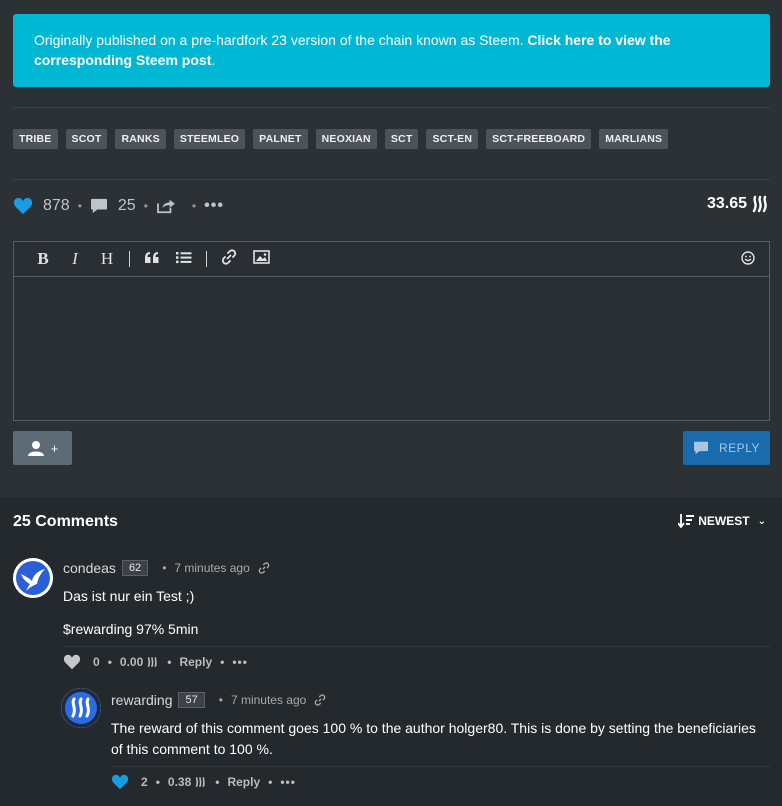  I want to click on image-button, so click(261, 259).